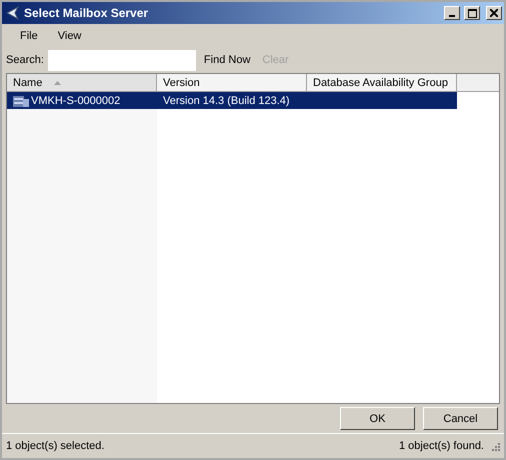  What do you see at coordinates (87, 13) in the screenshot?
I see `window-title: Select Mailbox Server` at bounding box center [87, 13].